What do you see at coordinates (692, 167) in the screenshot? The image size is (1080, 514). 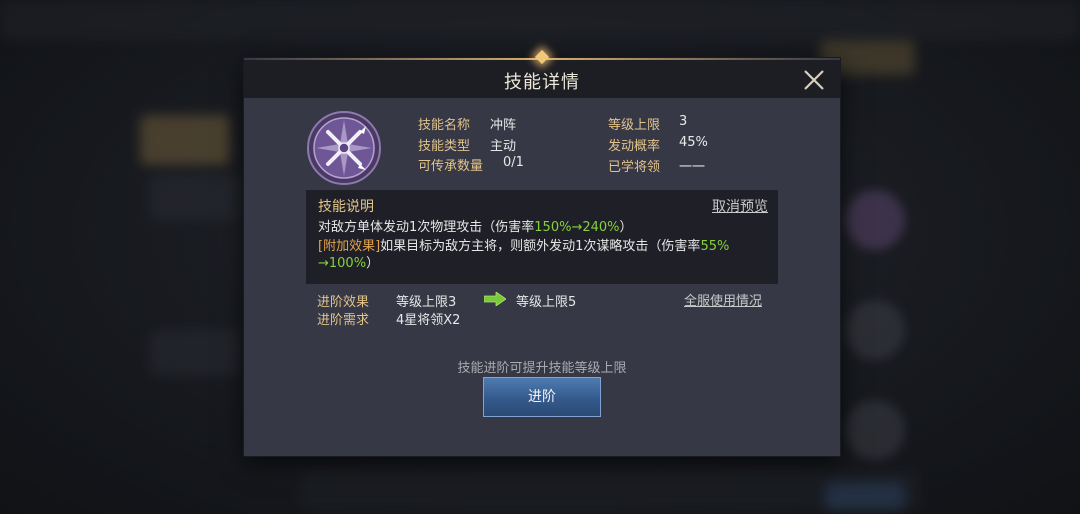 I see `learned-by-value: 一一` at bounding box center [692, 167].